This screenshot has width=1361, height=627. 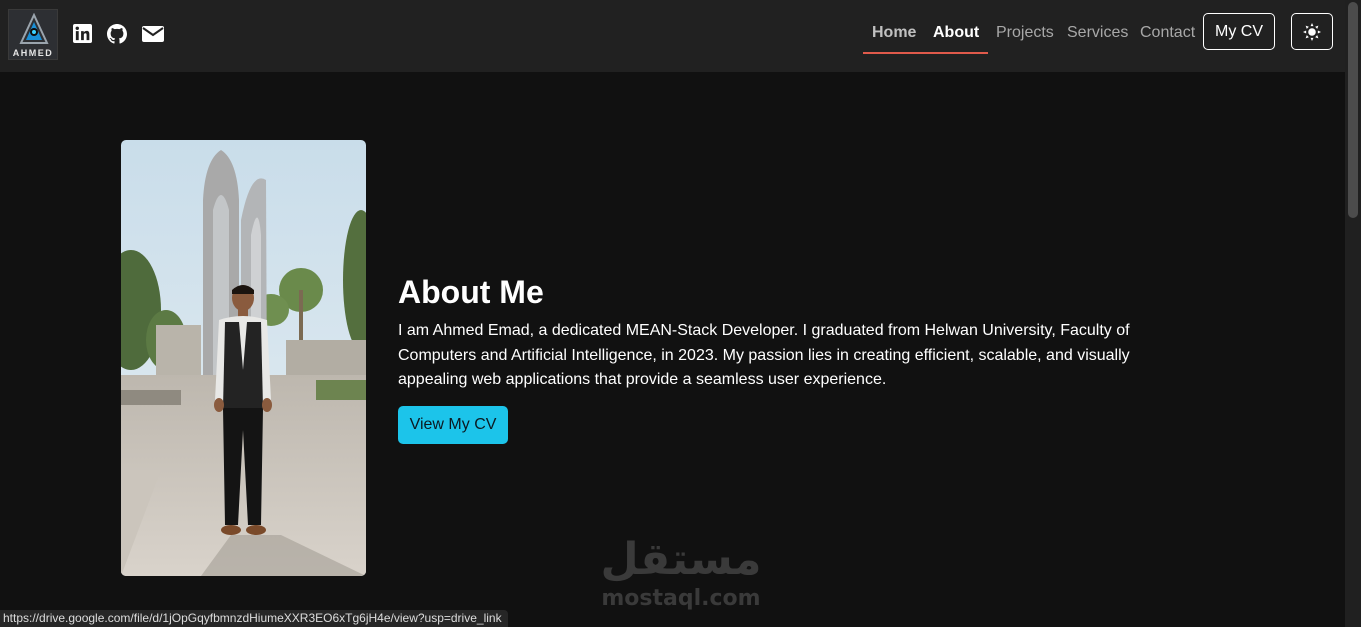 What do you see at coordinates (925, 53) in the screenshot?
I see `active-nav-indicator` at bounding box center [925, 53].